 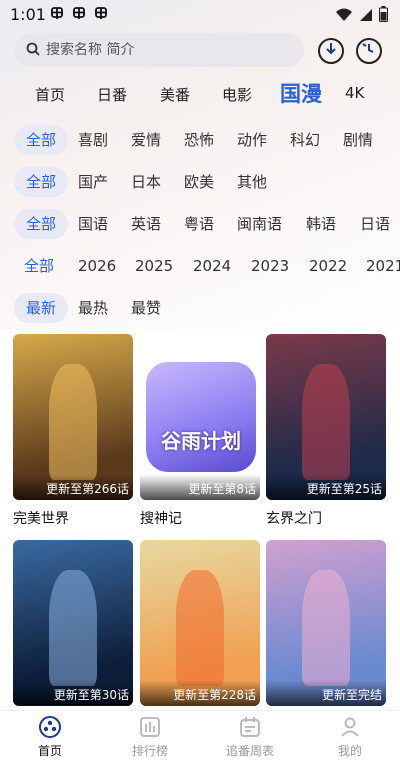 I want to click on region-chip: 欧美, so click(x=199, y=182).